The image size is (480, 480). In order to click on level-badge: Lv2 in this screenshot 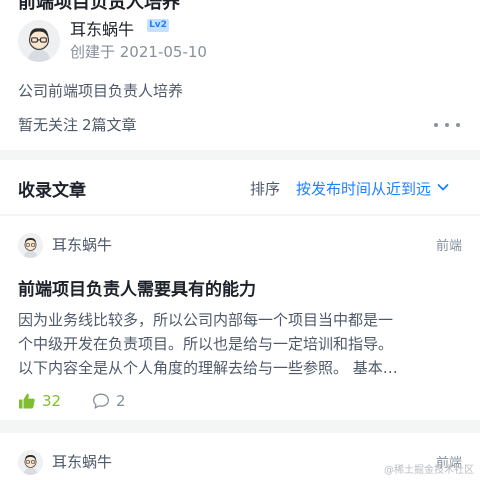, I will do `click(158, 25)`.